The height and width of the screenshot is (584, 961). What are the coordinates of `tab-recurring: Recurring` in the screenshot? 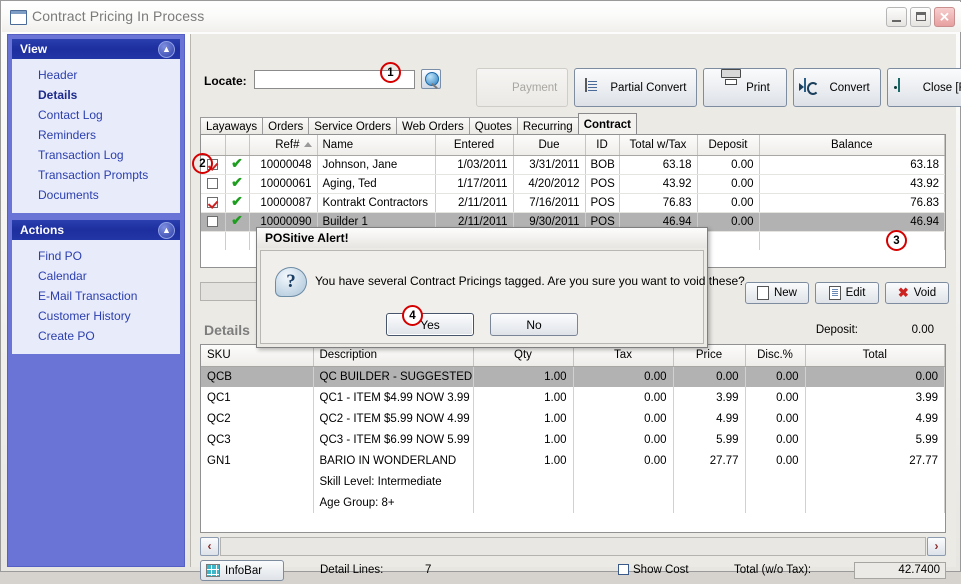 It's located at (547, 125).